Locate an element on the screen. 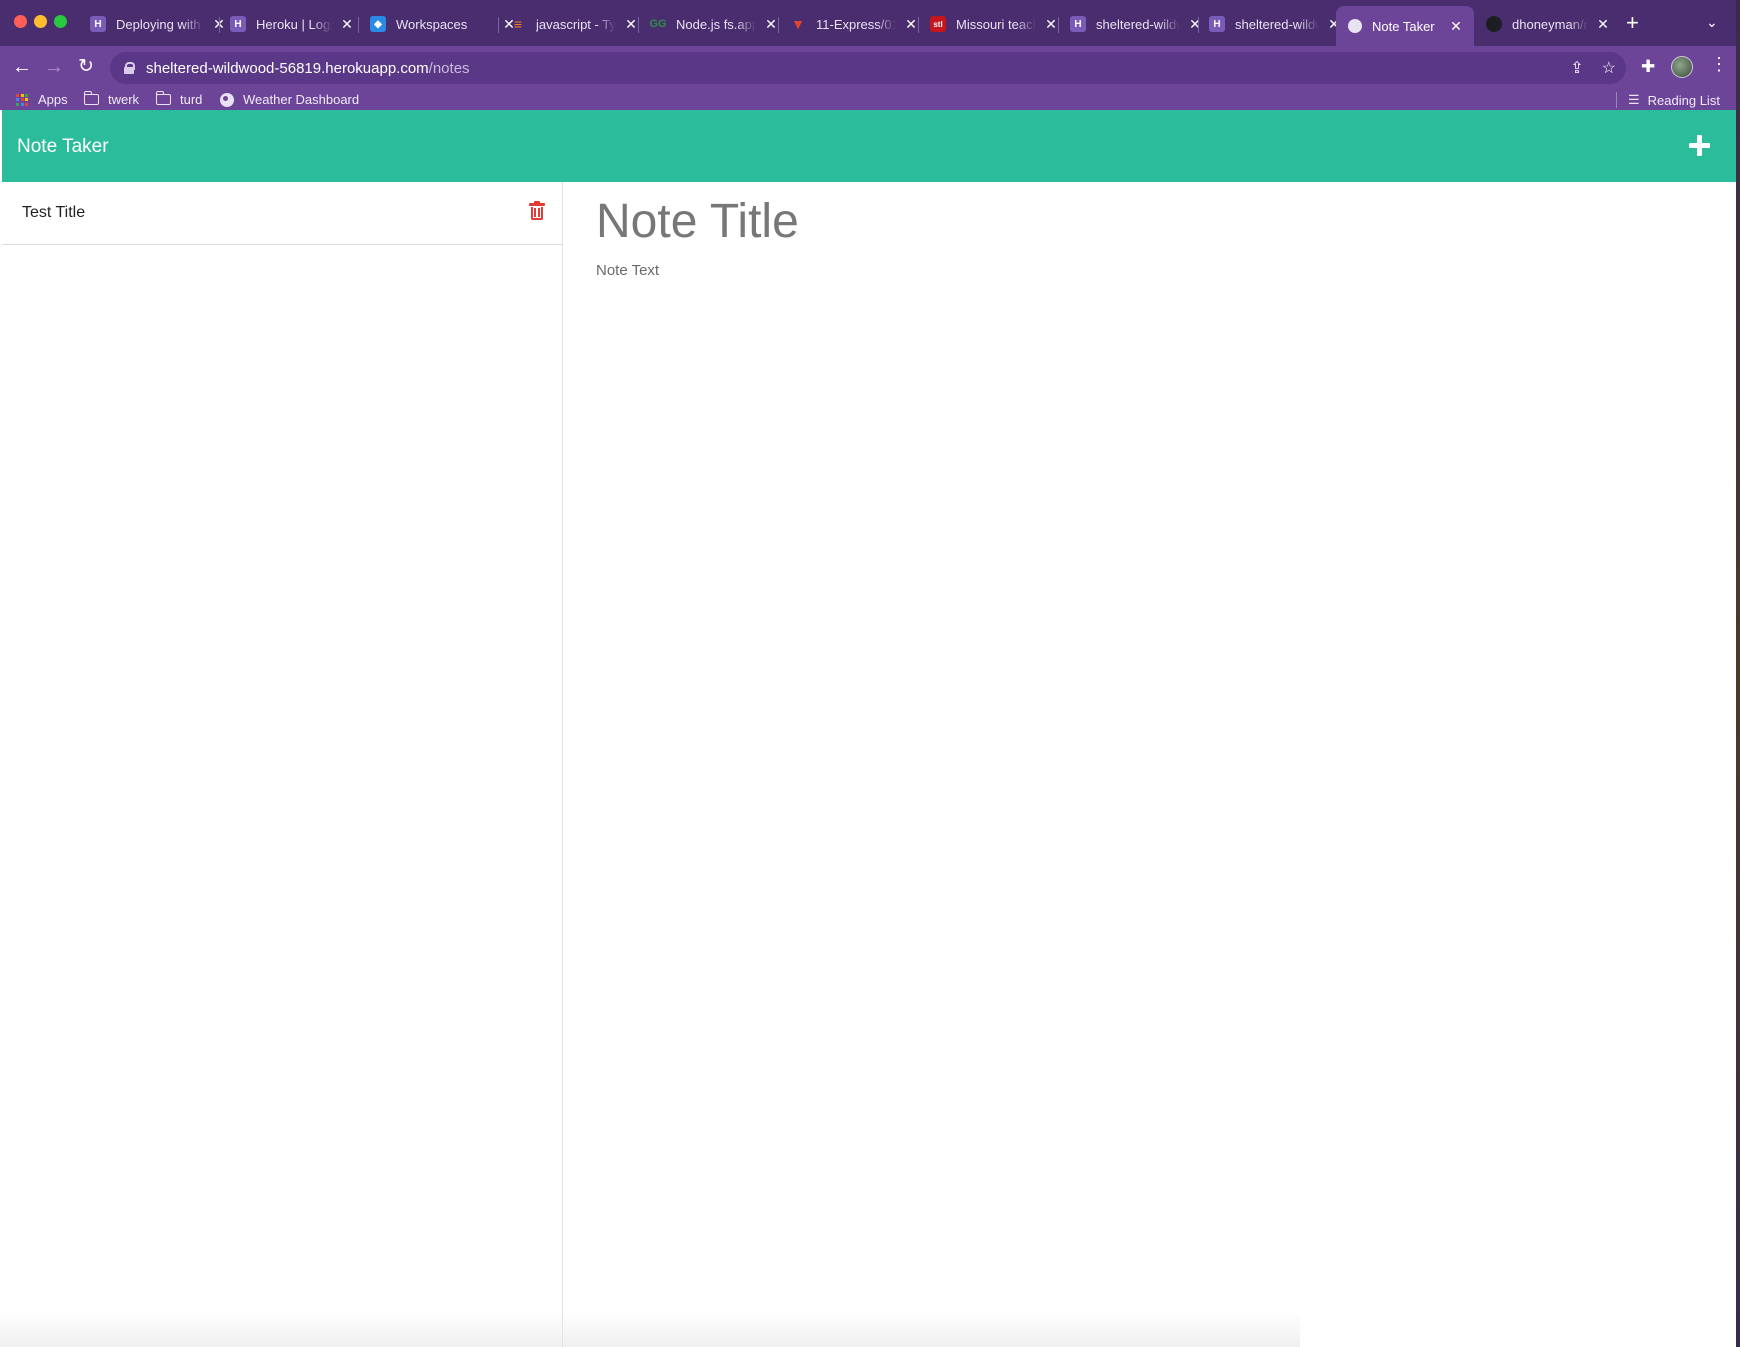 The height and width of the screenshot is (1347, 1740). gitlab-icon: ▼ is located at coordinates (798, 24).